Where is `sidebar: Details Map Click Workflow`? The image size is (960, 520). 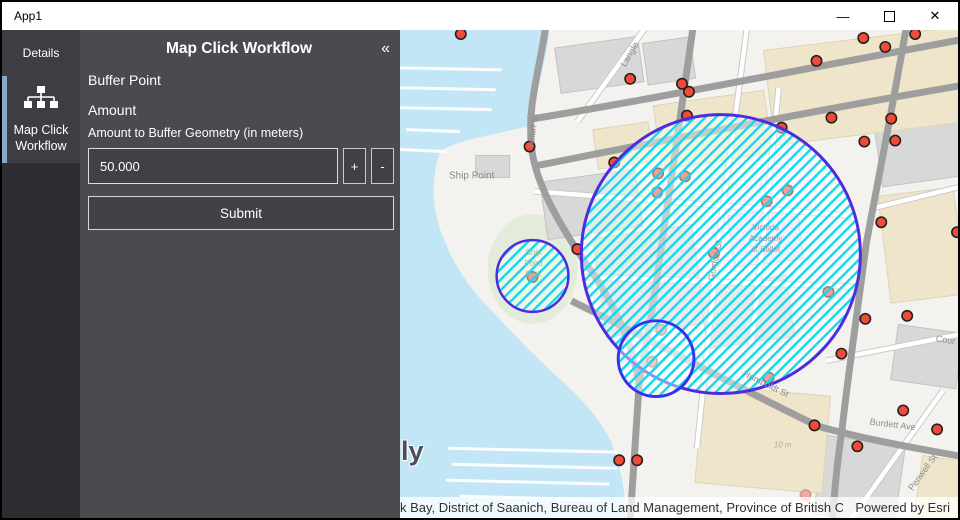
sidebar: Details Map Click Workflow is located at coordinates (41, 274).